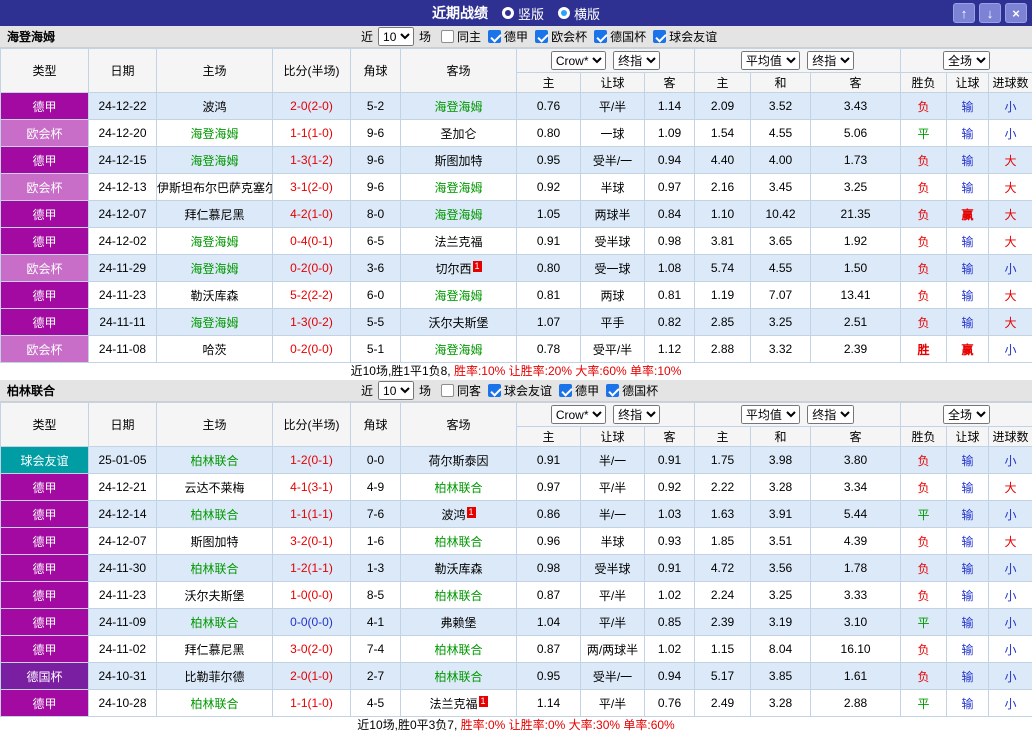 The image size is (1032, 732). Describe the element at coordinates (669, 160) in the screenshot. I see `away-odds-cell: 0.94` at that location.